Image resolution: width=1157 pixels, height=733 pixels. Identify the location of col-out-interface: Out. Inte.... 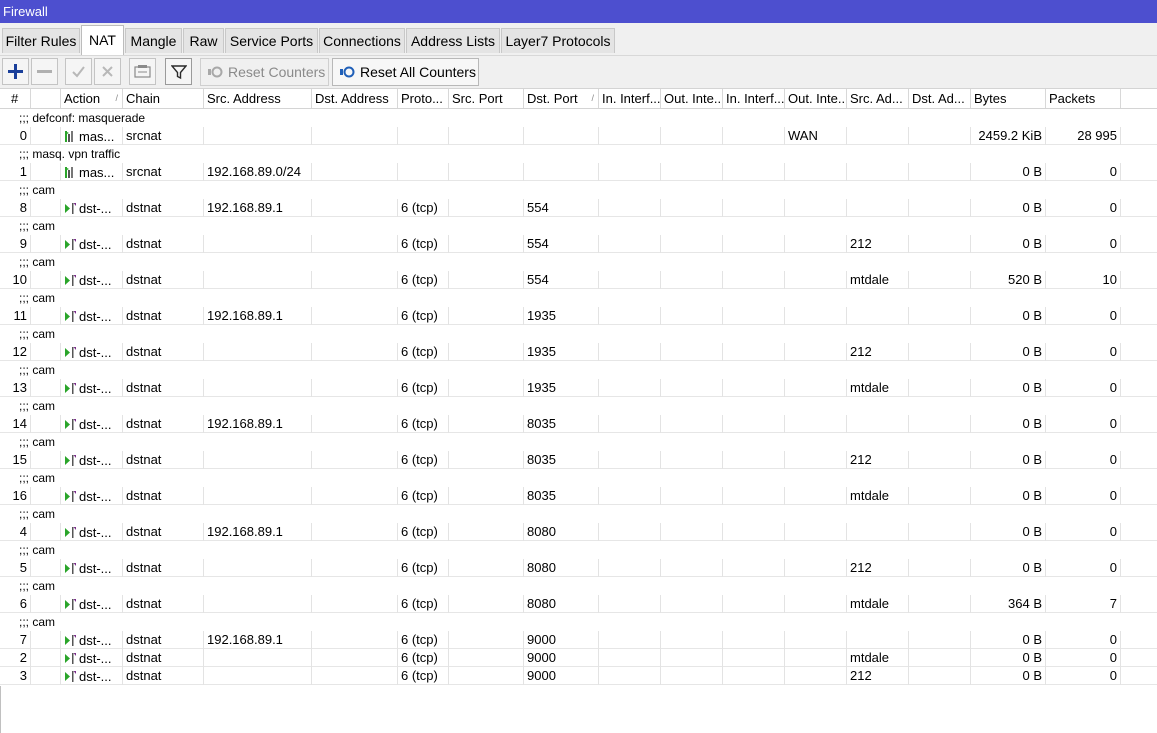
(692, 98).